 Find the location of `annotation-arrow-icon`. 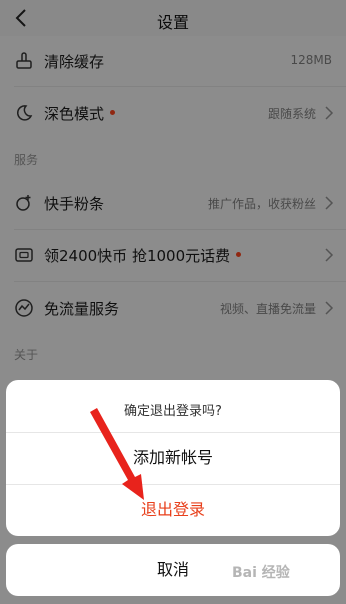

annotation-arrow-icon is located at coordinates (117, 454).